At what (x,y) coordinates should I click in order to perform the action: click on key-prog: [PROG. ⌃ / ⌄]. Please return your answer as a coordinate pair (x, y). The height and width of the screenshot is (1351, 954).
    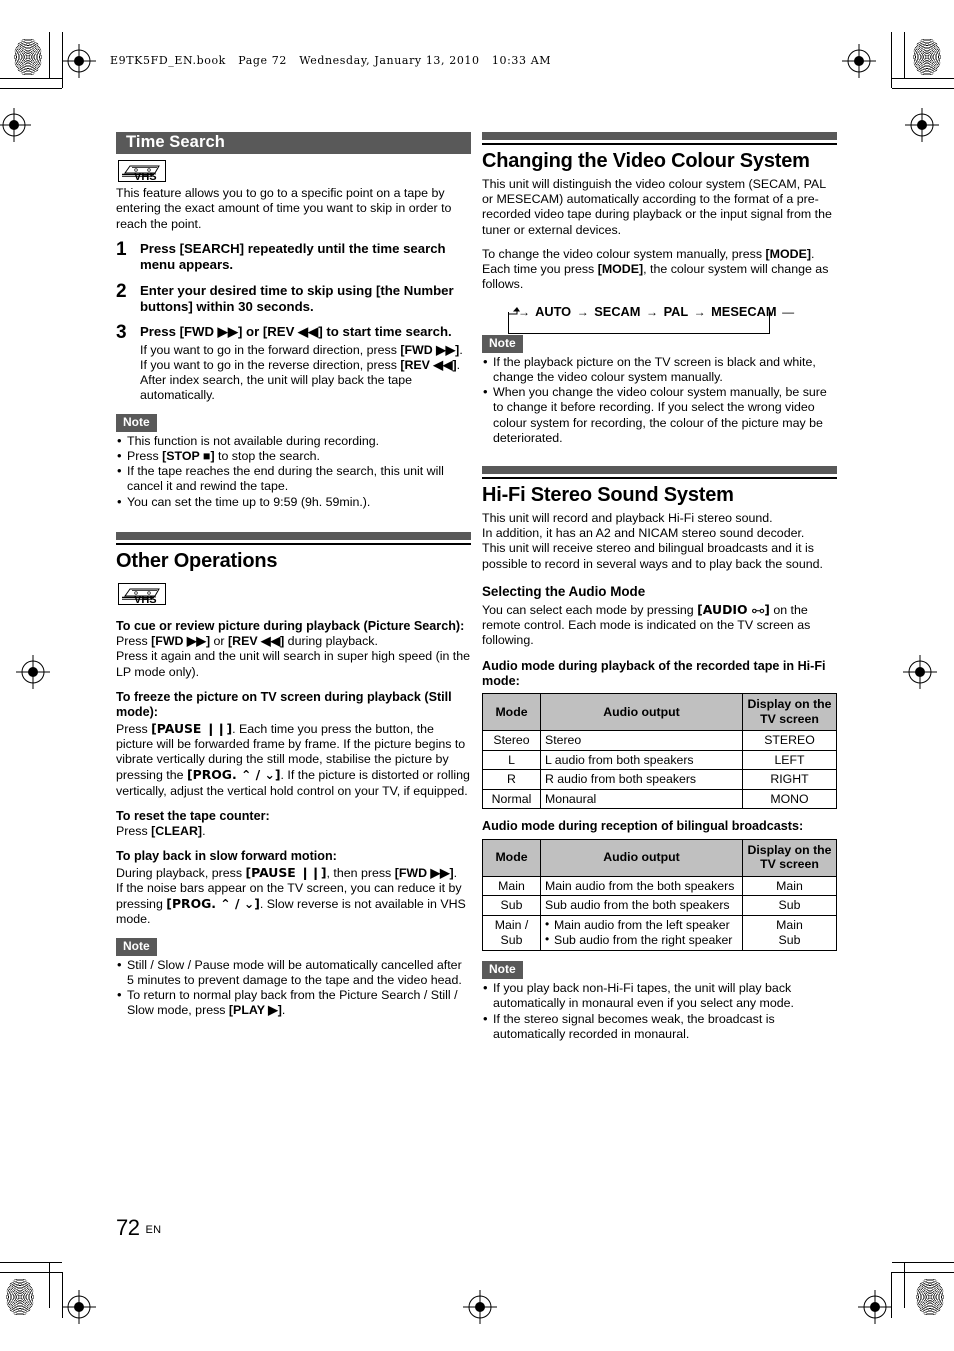
    Looking at the image, I should click on (233, 775).